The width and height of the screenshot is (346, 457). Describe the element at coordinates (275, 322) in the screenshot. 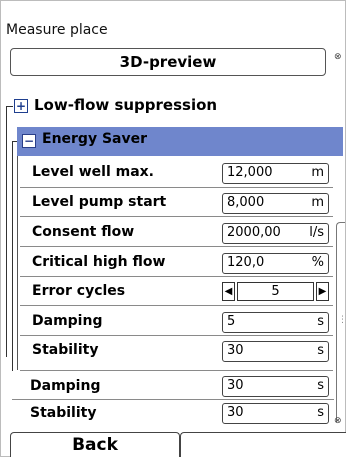

I see `damping-field: 5 s` at that location.